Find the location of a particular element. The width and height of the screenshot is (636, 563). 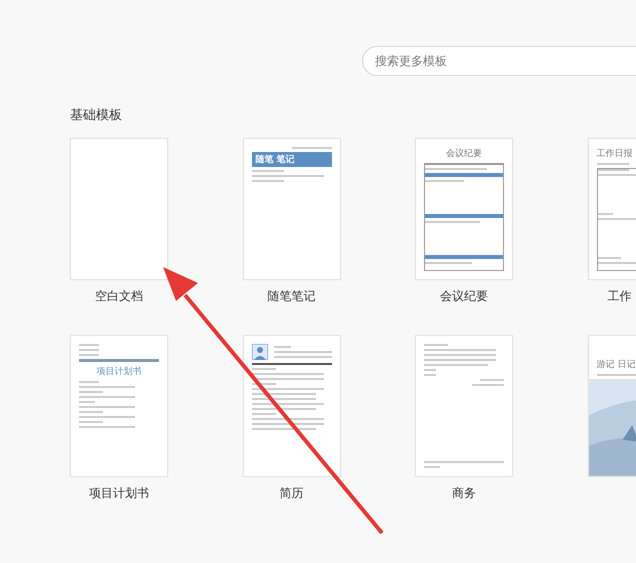

template-label: 简历 is located at coordinates (292, 493).